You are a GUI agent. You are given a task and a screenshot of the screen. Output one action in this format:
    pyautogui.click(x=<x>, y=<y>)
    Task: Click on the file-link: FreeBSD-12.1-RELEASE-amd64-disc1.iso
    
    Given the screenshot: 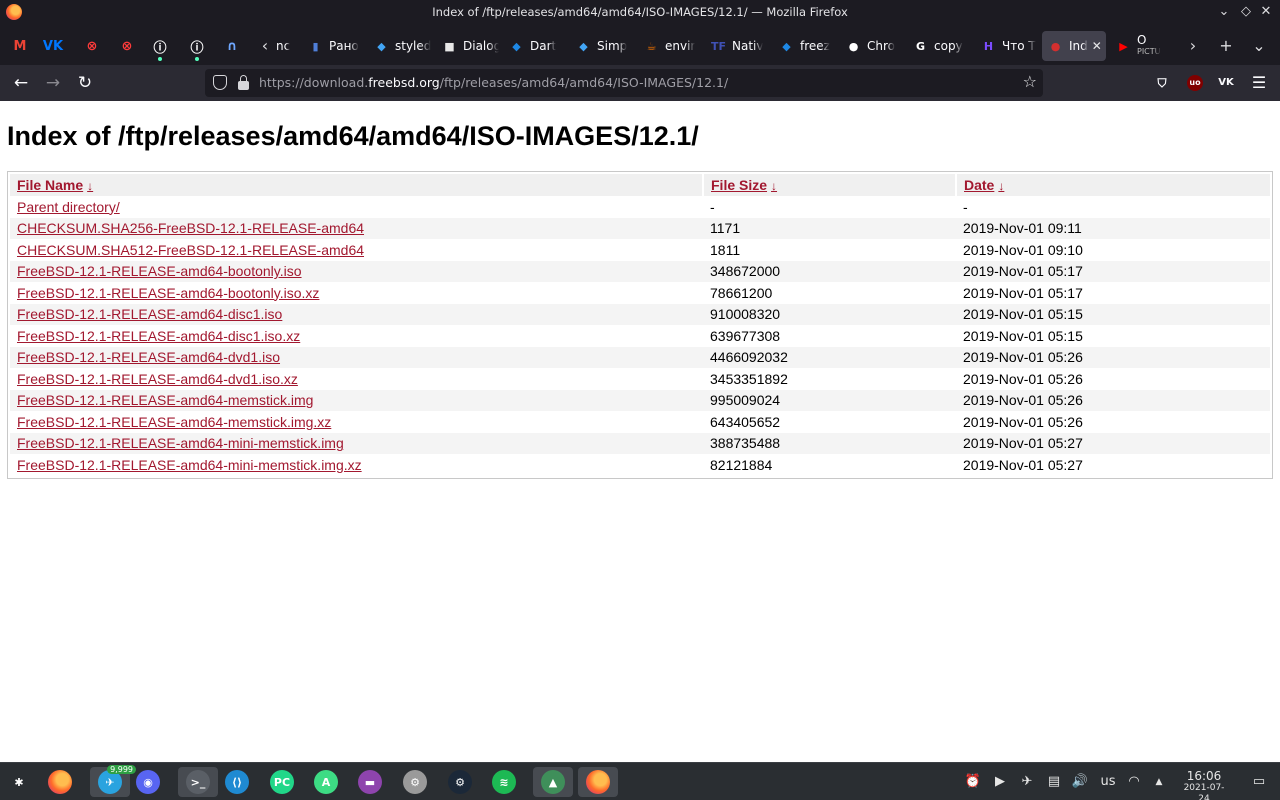 What is the action you would take?
    pyautogui.click(x=149, y=314)
    